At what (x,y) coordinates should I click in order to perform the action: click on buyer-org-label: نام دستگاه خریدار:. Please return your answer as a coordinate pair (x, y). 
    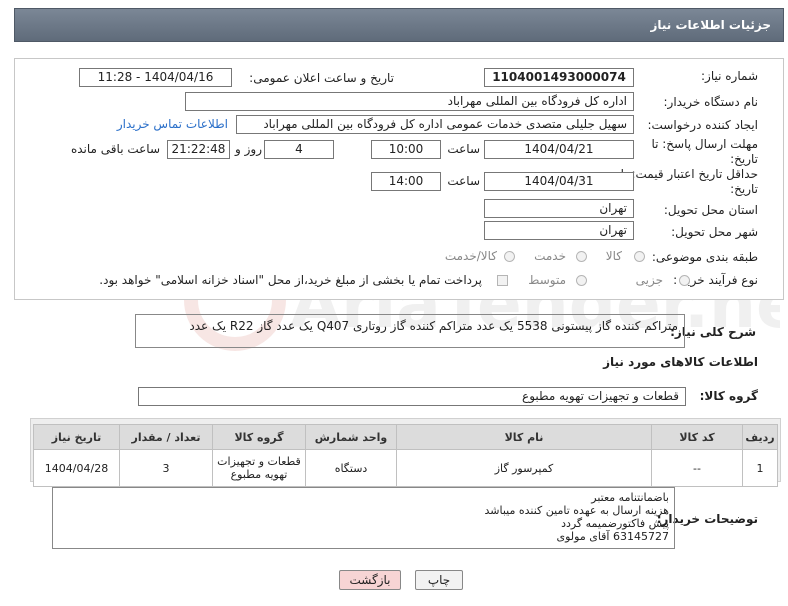
    Looking at the image, I should click on (711, 102).